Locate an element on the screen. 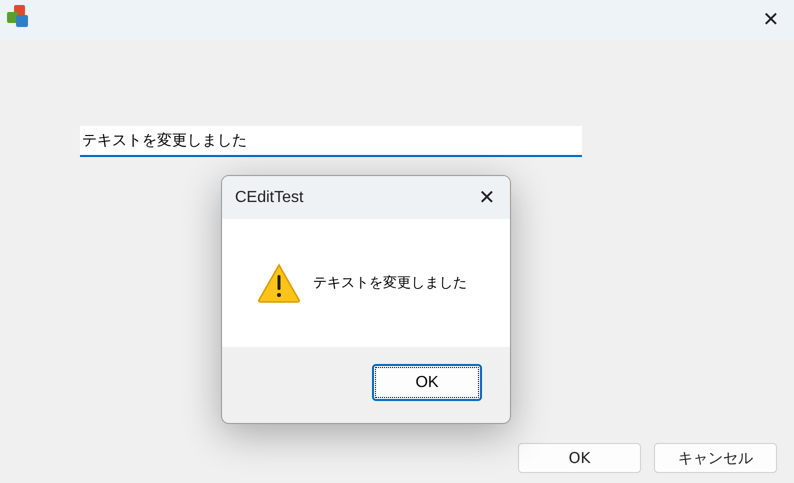  dialog-button: キャンセル is located at coordinates (715, 458).